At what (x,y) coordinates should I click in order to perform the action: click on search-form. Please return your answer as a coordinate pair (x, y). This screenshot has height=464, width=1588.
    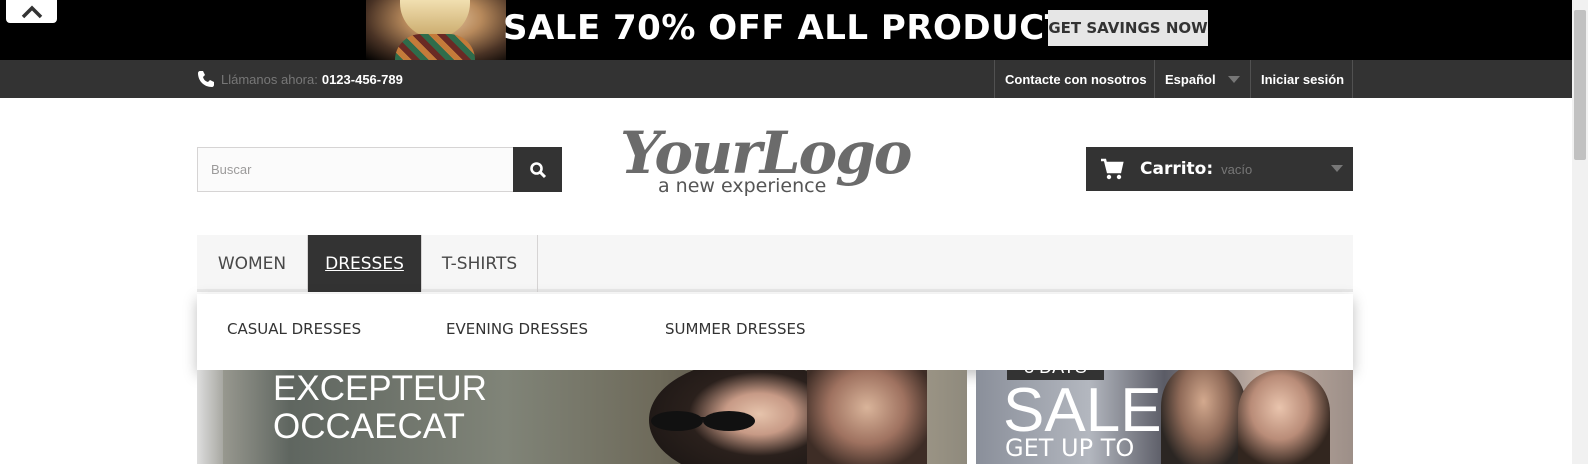
    Looking at the image, I should click on (379, 169).